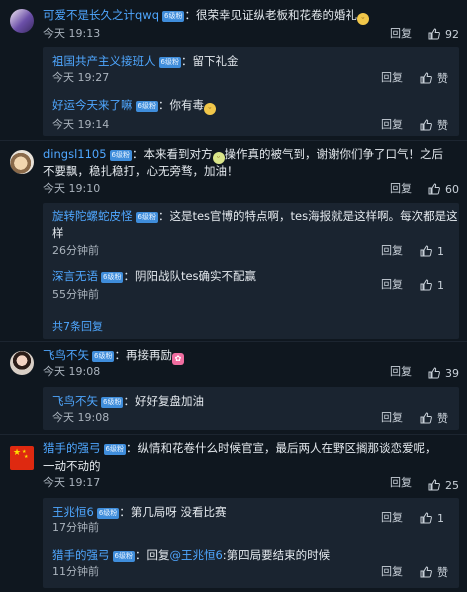  Describe the element at coordinates (452, 34) in the screenshot. I see `like-count: 92` at that location.